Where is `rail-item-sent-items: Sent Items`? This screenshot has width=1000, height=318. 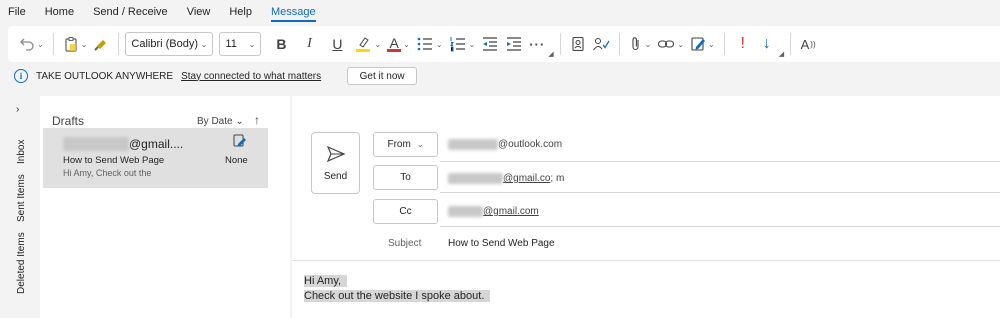 rail-item-sent-items: Sent Items is located at coordinates (21, 198).